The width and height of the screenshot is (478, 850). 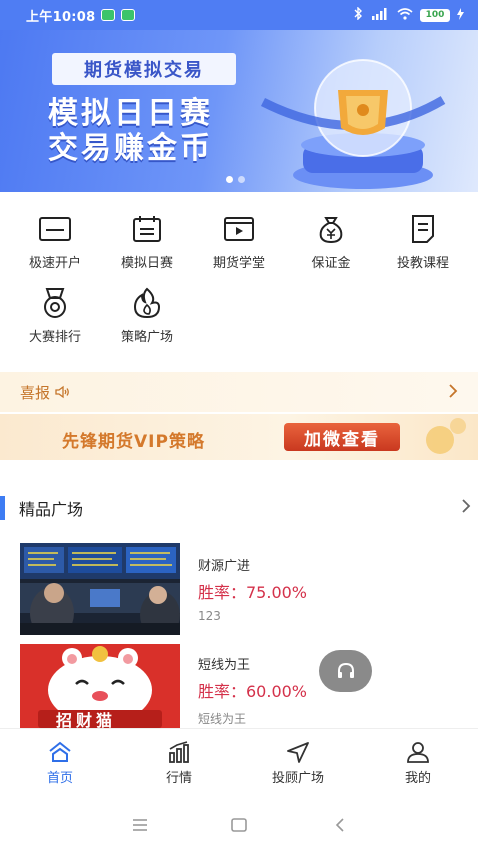 What do you see at coordinates (222, 719) in the screenshot?
I see `card-subtitle: 短线为王` at bounding box center [222, 719].